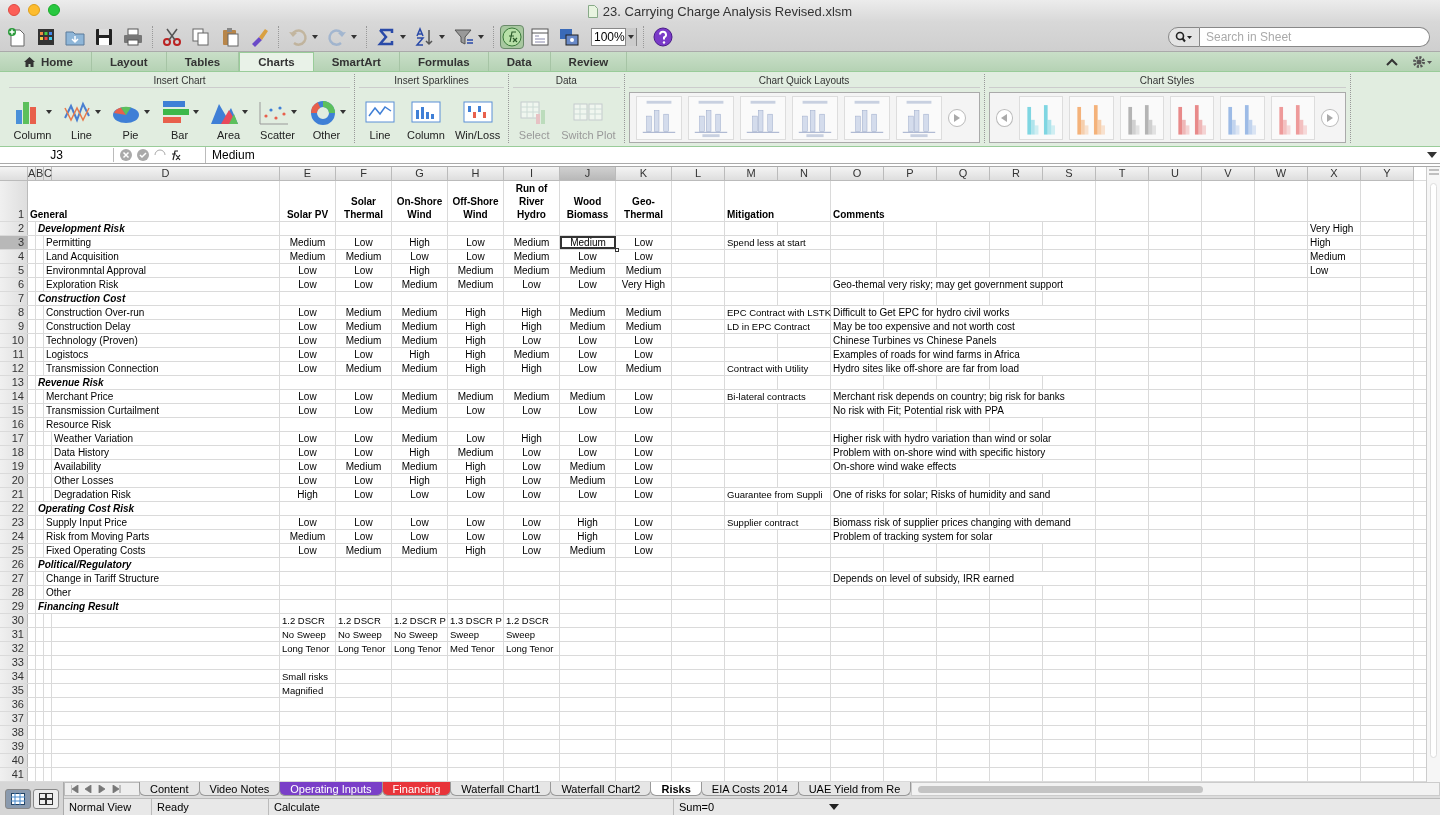  I want to click on name-box: J3, so click(57, 155).